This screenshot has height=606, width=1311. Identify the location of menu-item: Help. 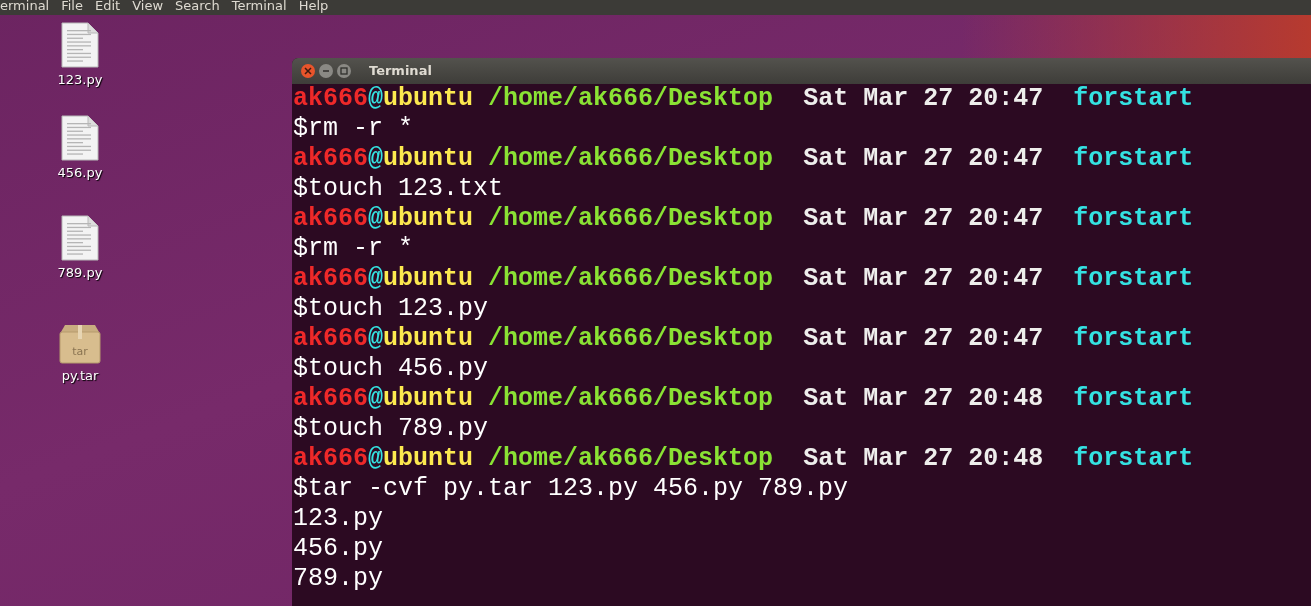
(313, 7).